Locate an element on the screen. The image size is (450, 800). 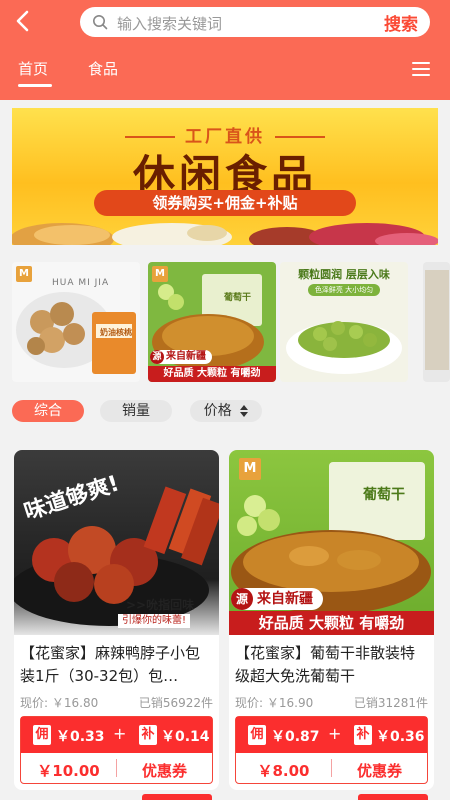
subsidy-value: ￥0.36 is located at coordinates (400, 737).